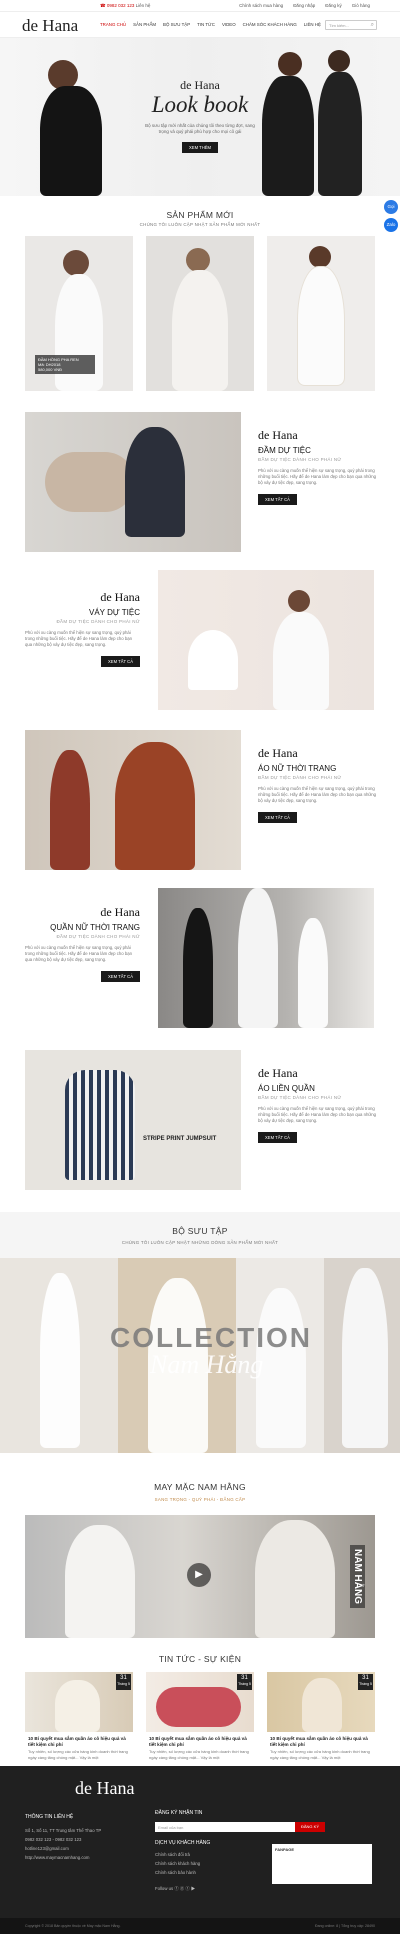 This screenshot has width=400, height=1934. Describe the element at coordinates (207, 1364) in the screenshot. I see `collection-script: Nam Hằng` at that location.